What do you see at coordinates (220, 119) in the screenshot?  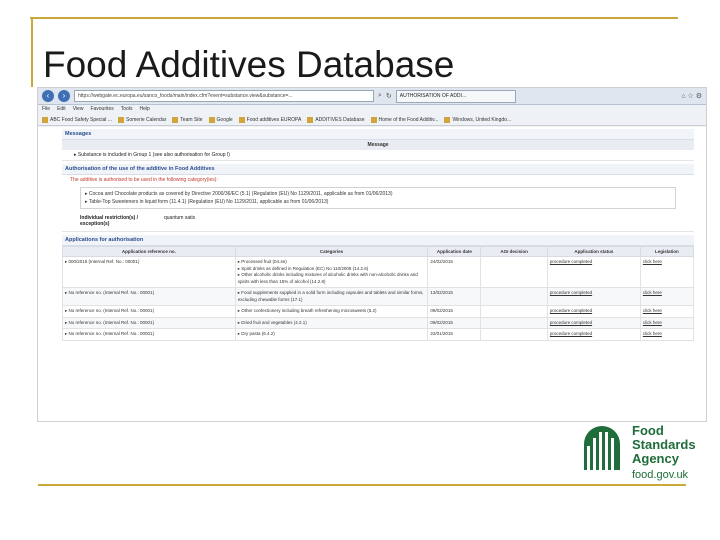 I see `favourite-link: Google` at bounding box center [220, 119].